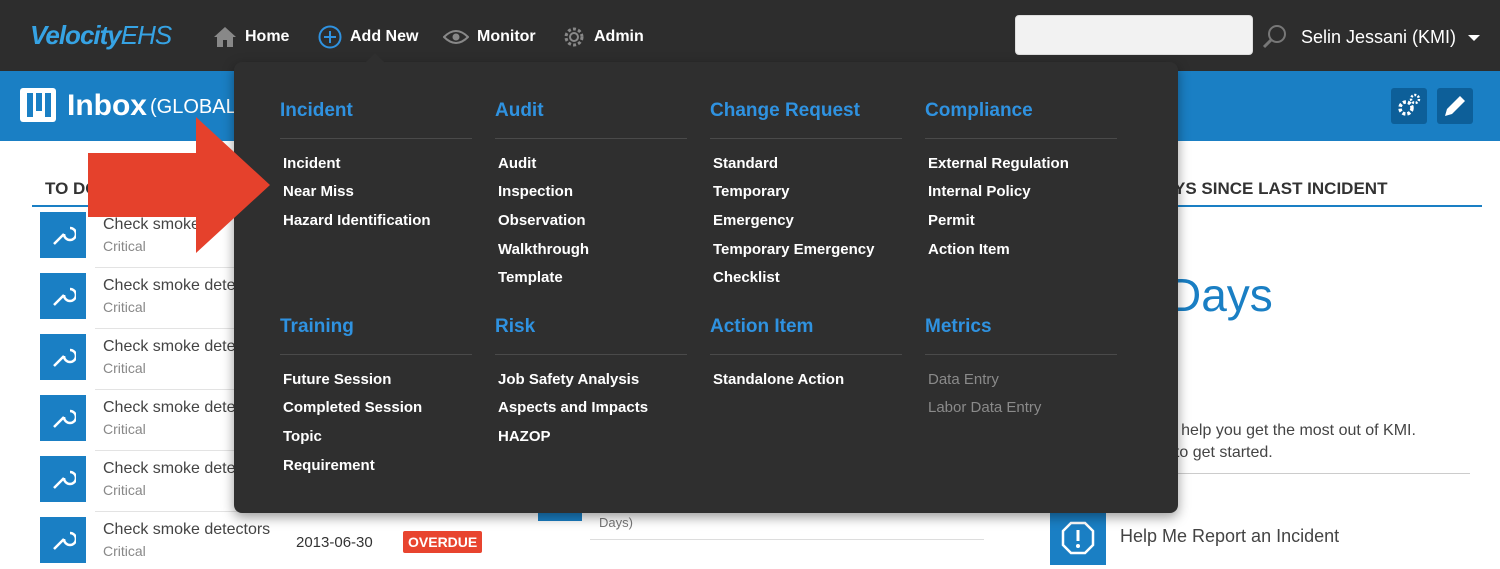 The image size is (1500, 569). What do you see at coordinates (376, 408) in the screenshot?
I see `menu-item-completed-session: Completed Session` at bounding box center [376, 408].